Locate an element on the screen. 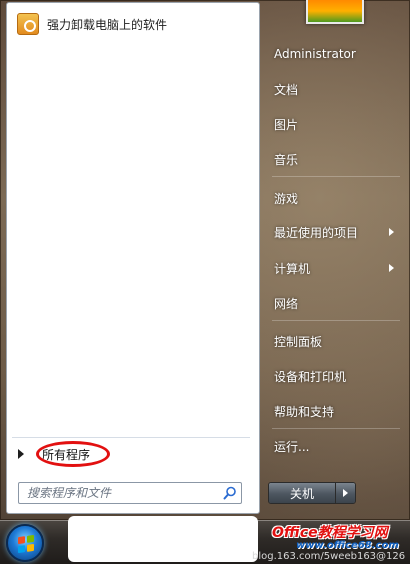 The image size is (410, 564). pinned-program-uninstaller: 强力卸载电脑上的软件 is located at coordinates (133, 24).